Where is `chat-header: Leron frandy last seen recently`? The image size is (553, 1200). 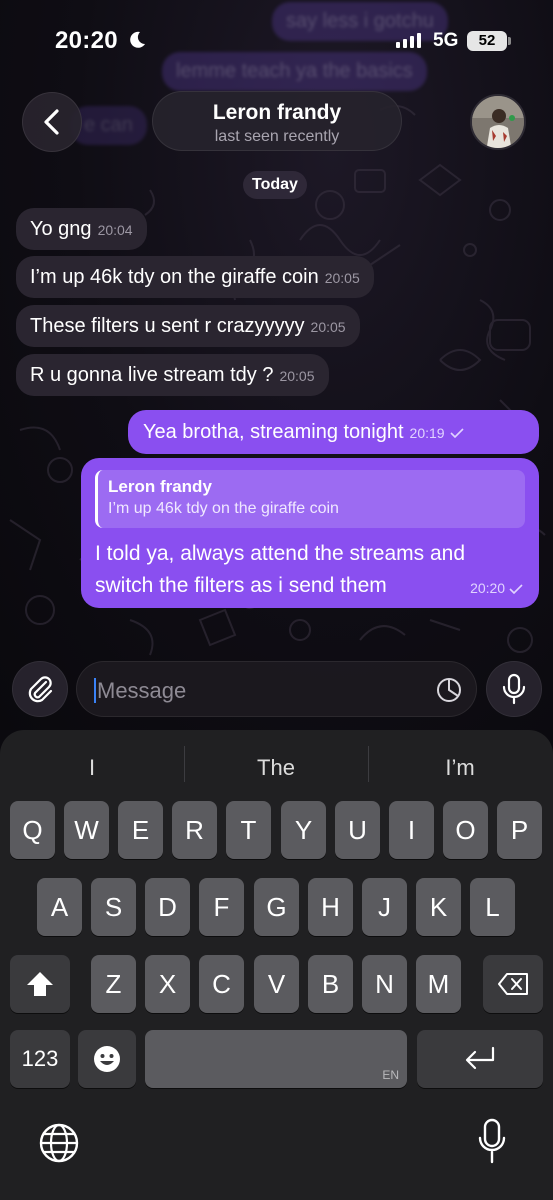 chat-header: Leron frandy last seen recently is located at coordinates (277, 121).